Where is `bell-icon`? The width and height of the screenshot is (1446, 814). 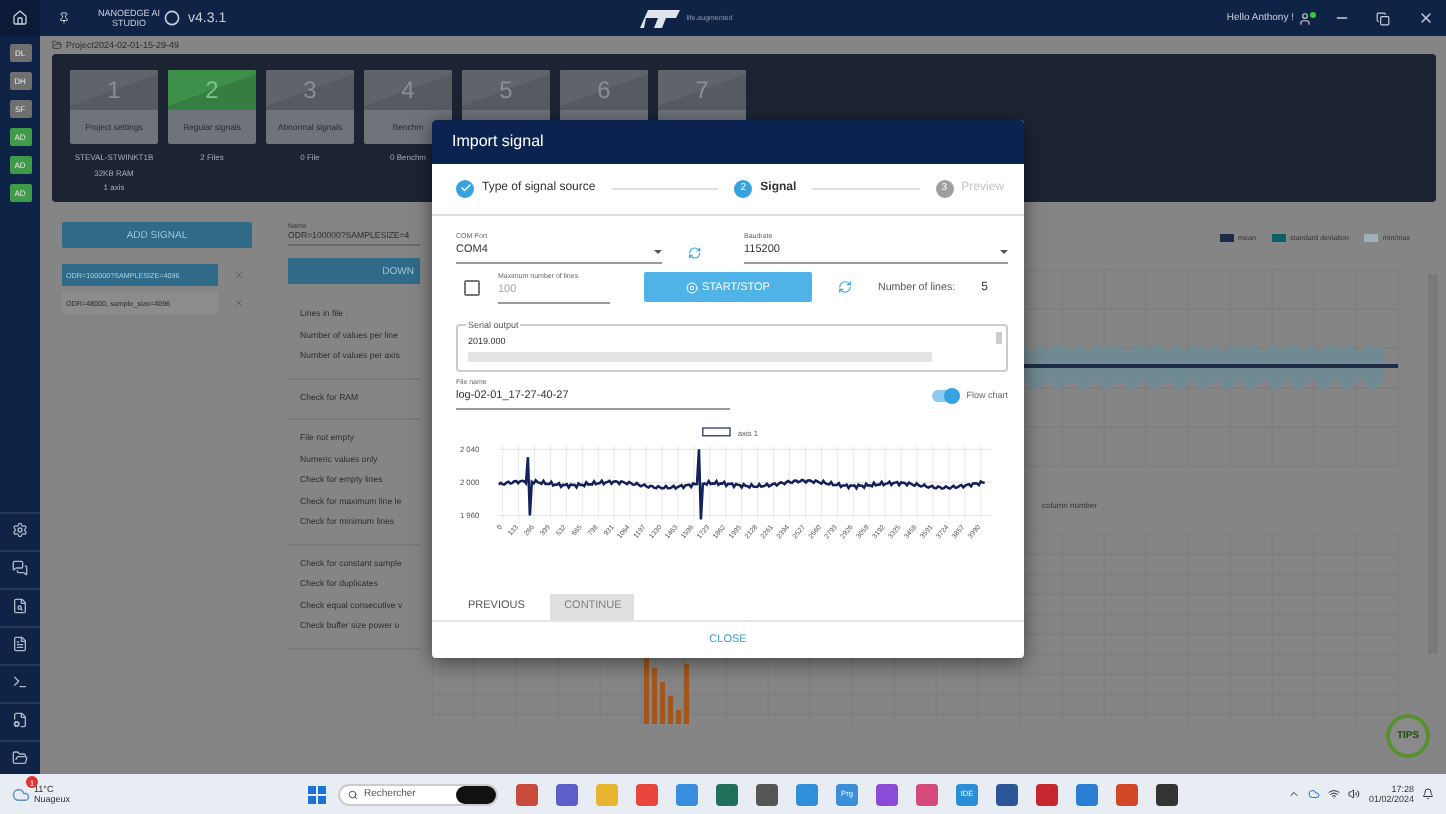 bell-icon is located at coordinates (1428, 794).